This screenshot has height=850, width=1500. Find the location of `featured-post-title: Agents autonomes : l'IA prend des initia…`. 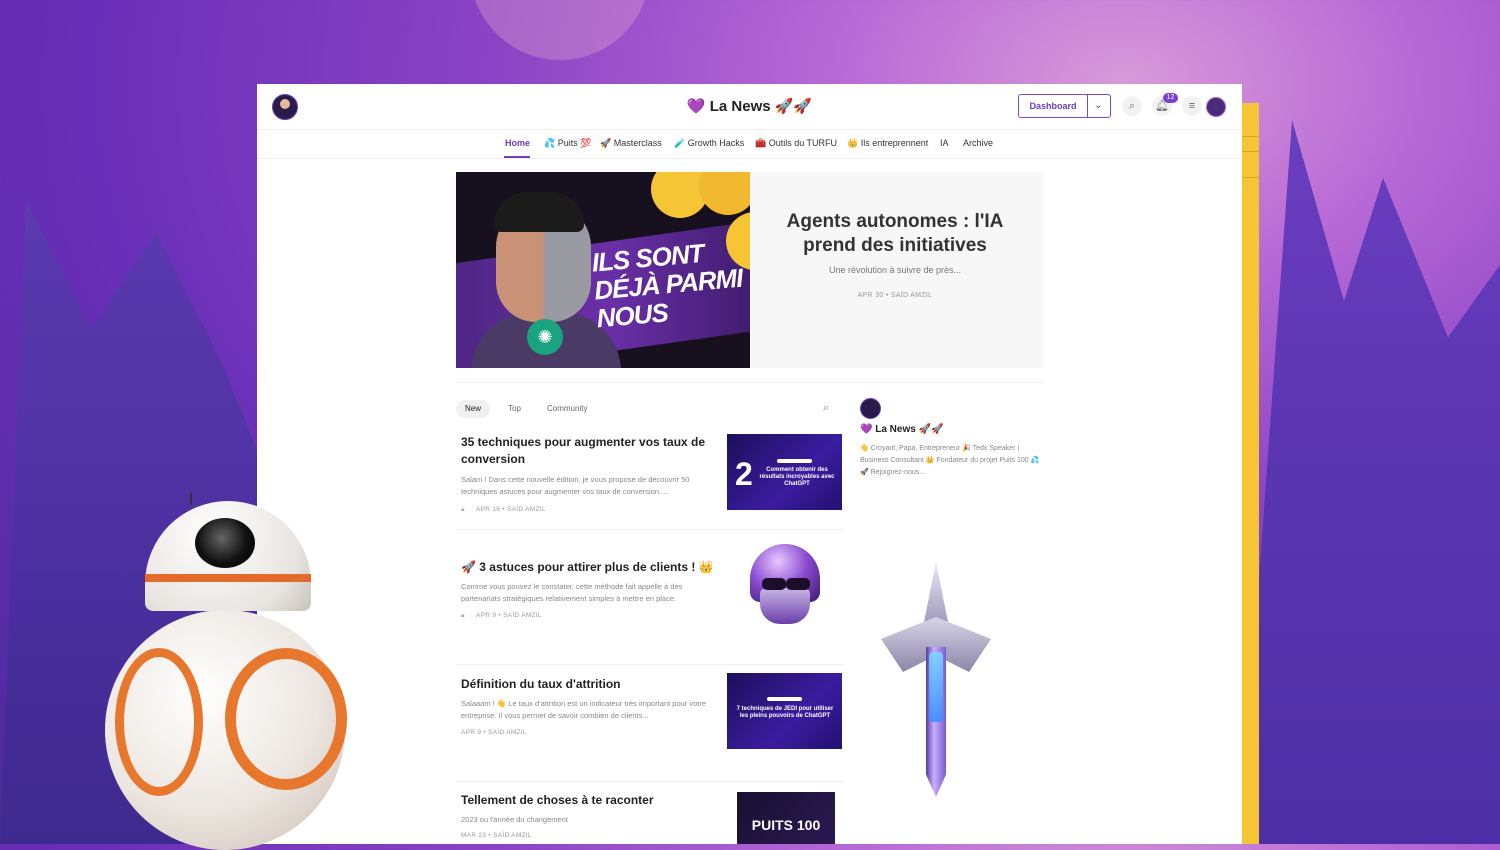

featured-post-title: Agents autonomes : l'IA prend des initia… is located at coordinates (895, 234).